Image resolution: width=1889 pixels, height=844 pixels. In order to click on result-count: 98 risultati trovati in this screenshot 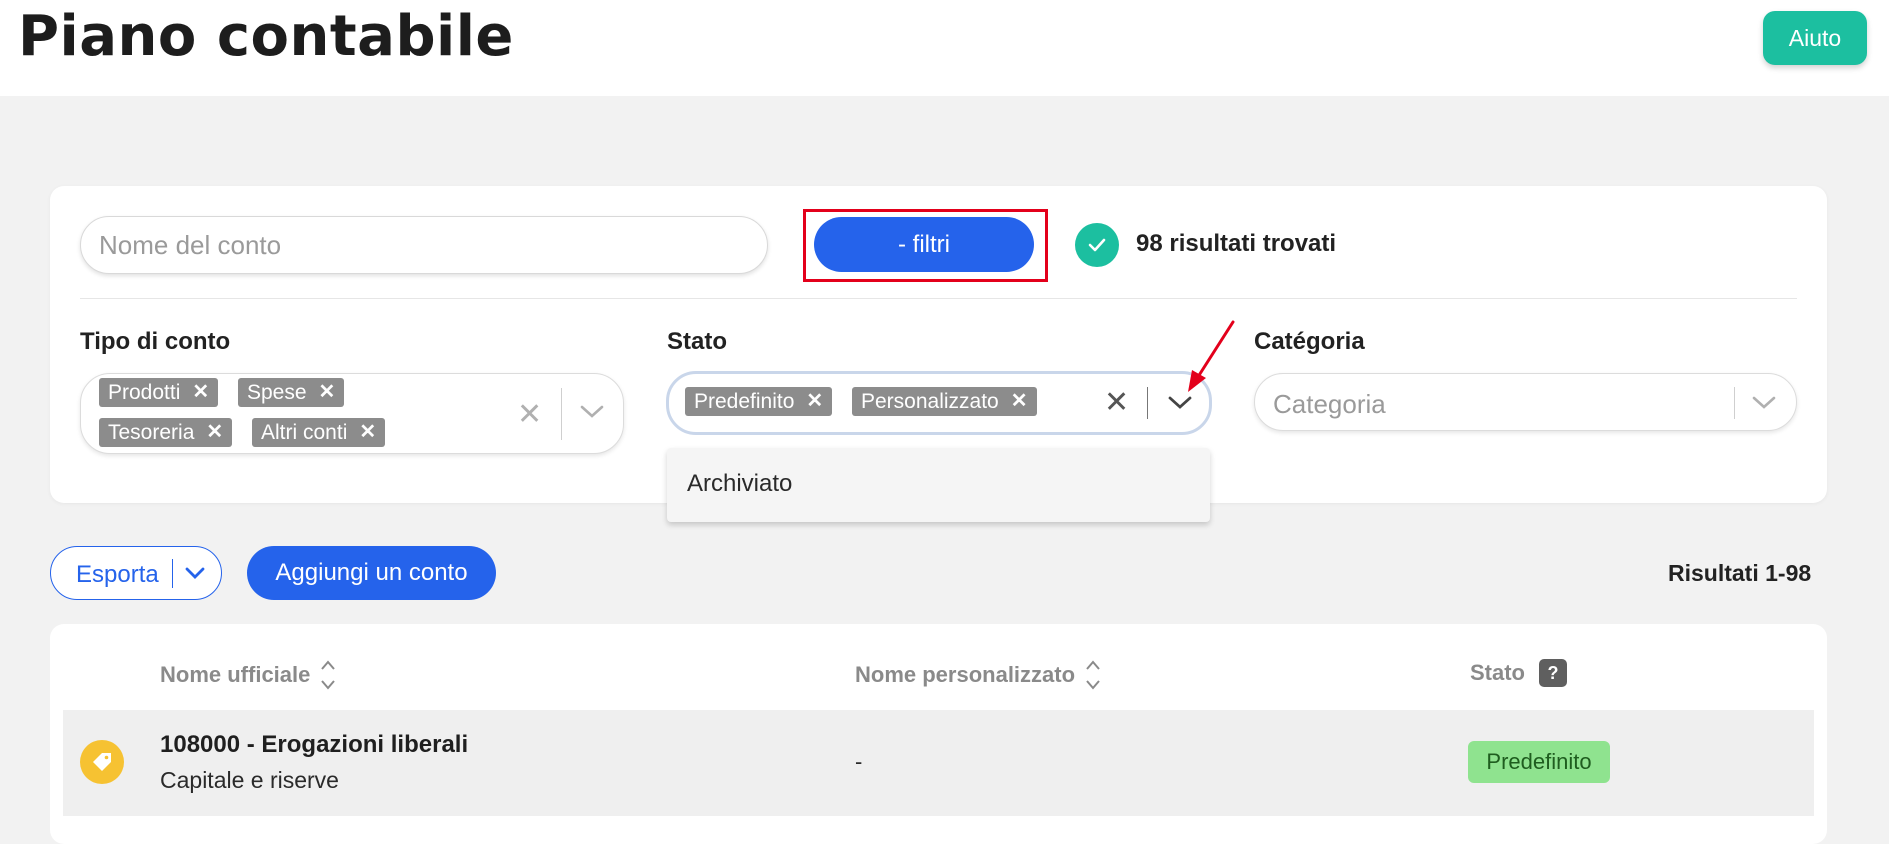, I will do `click(1236, 243)`.